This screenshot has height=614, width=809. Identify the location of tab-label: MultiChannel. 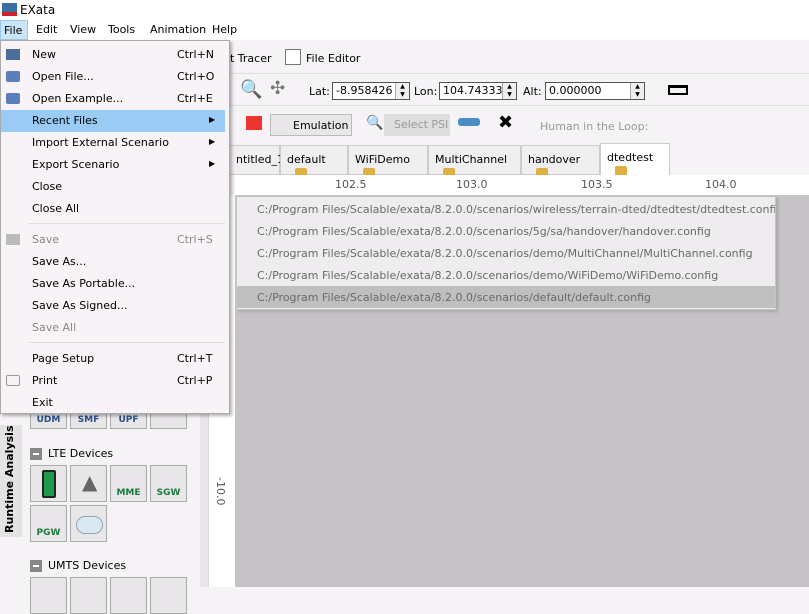
(471, 159).